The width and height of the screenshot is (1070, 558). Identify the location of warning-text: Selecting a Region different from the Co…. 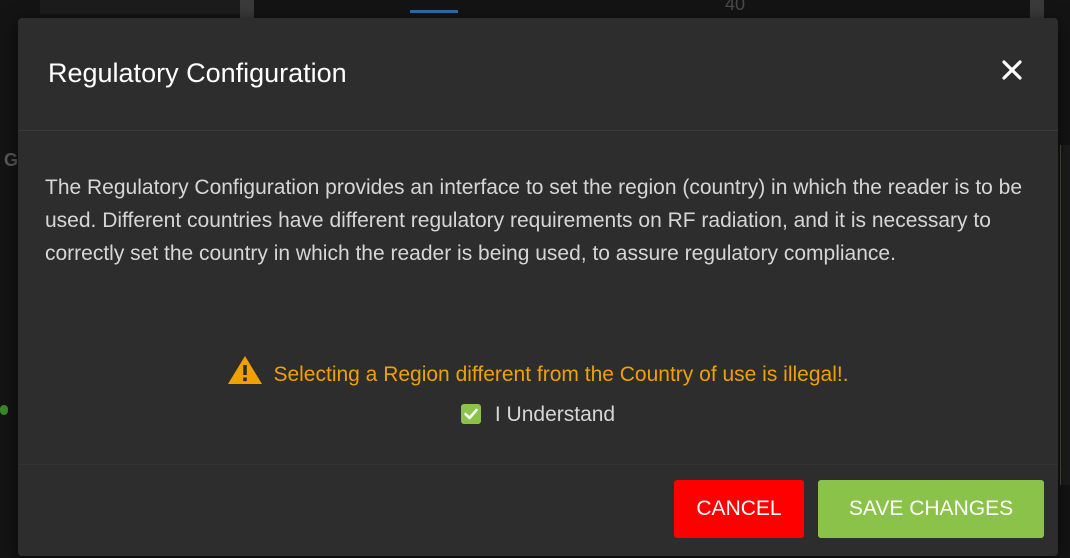
(561, 374).